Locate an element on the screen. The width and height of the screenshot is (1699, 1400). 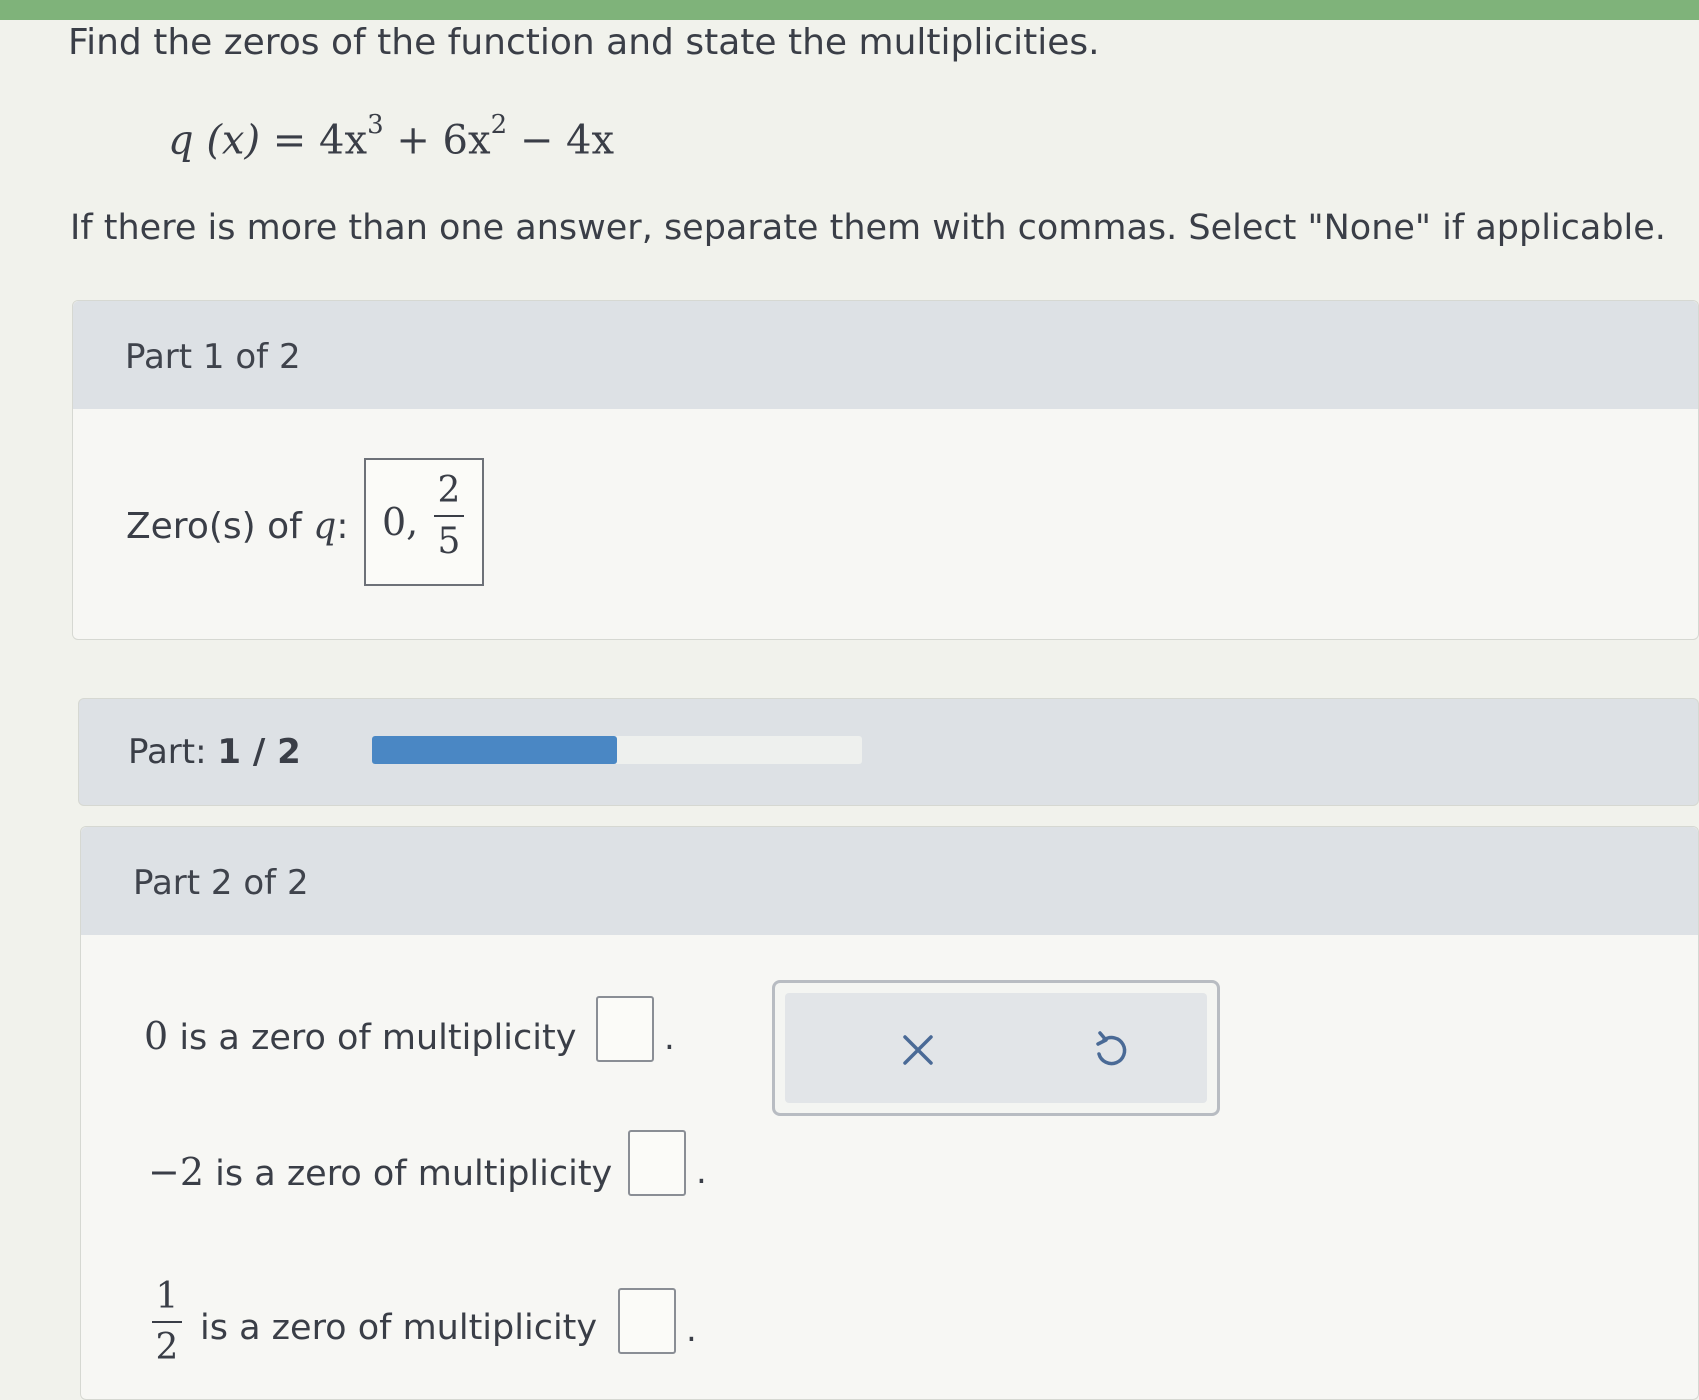
part2-header is located at coordinates (889, 881).